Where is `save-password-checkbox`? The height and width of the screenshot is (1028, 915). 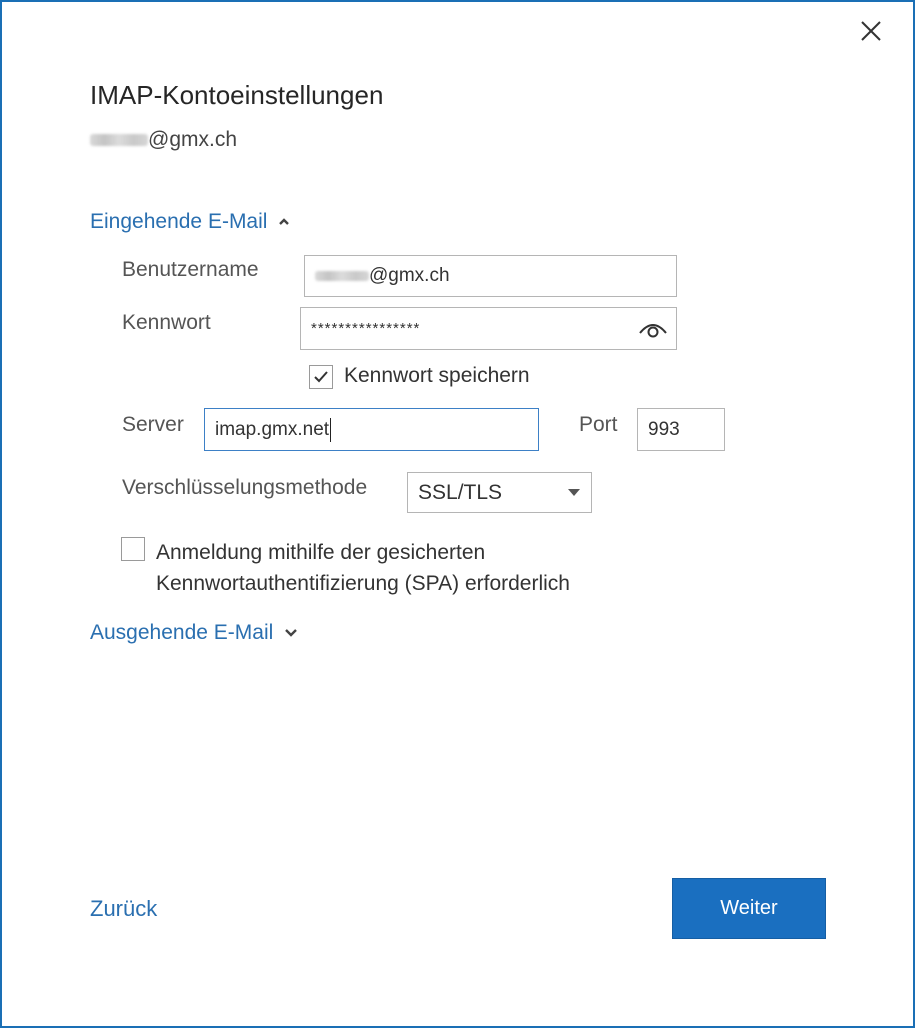
save-password-checkbox is located at coordinates (321, 377).